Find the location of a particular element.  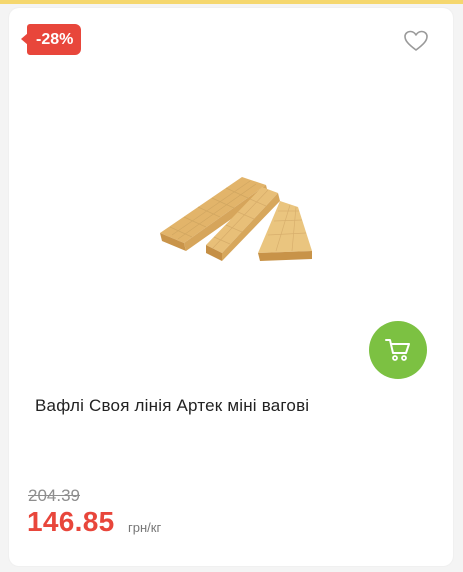

old-price: 204.39 is located at coordinates (54, 495).